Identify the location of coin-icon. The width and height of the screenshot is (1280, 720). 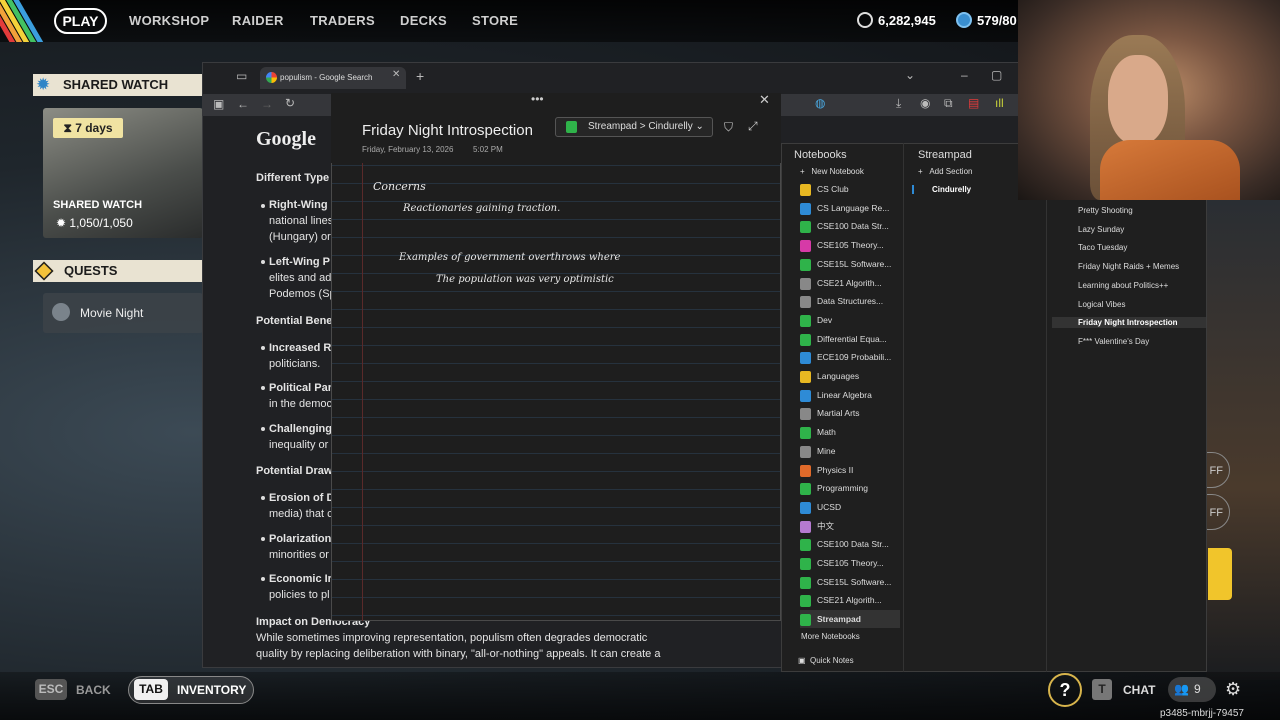
(865, 20).